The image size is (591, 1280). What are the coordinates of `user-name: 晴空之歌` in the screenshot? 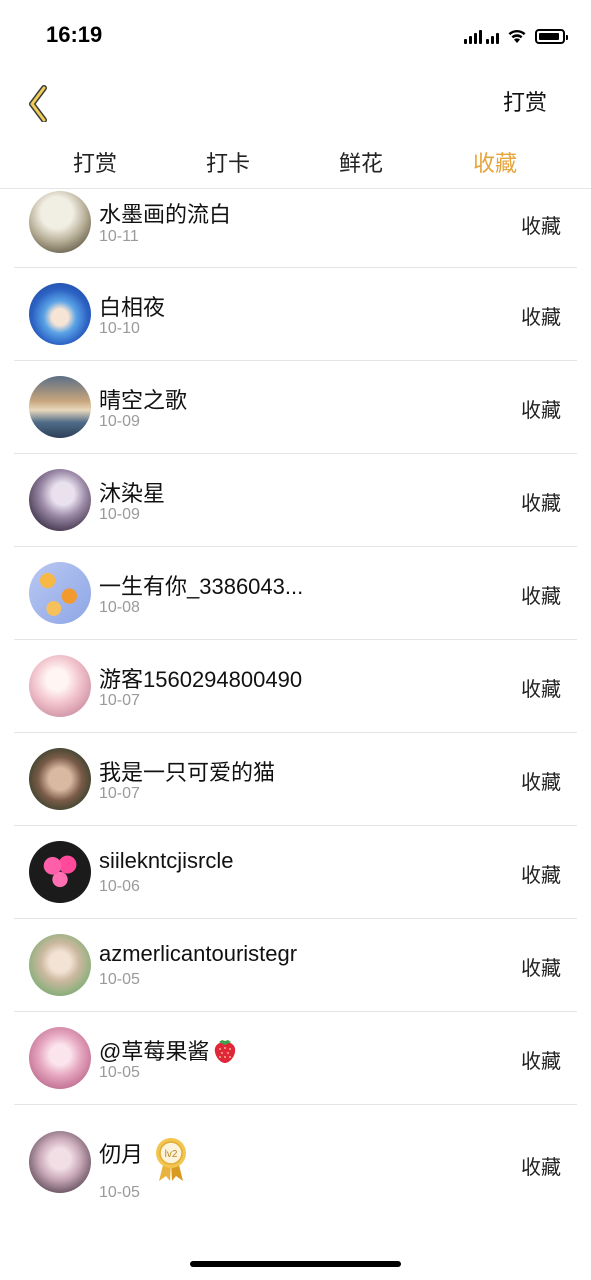 It's located at (143, 400).